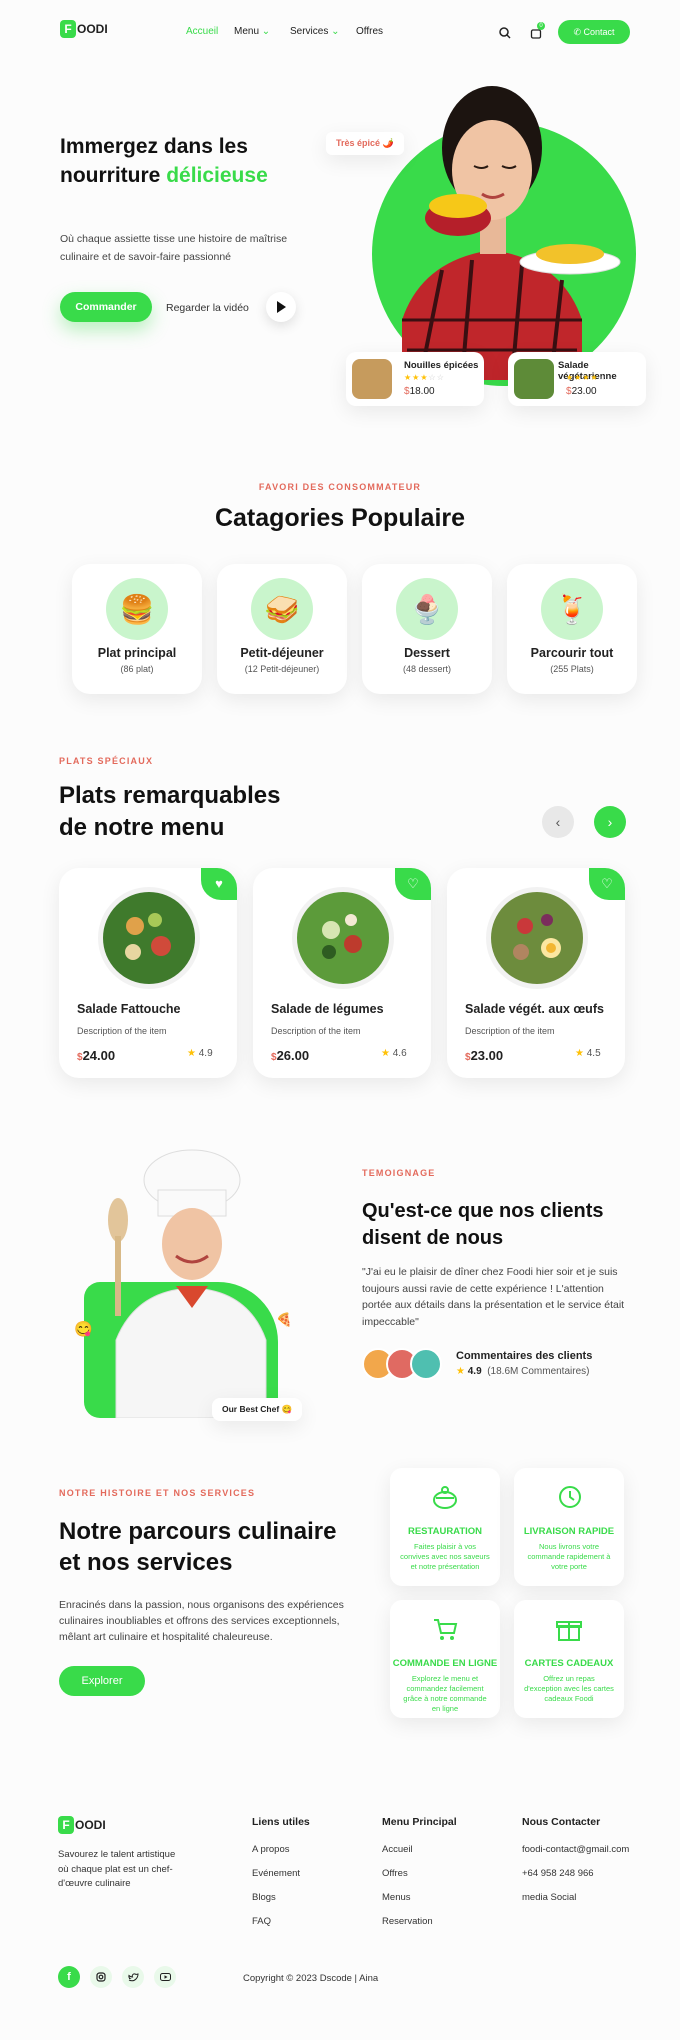 This screenshot has height=2040, width=680. I want to click on footer-link: FAQ, so click(281, 1921).